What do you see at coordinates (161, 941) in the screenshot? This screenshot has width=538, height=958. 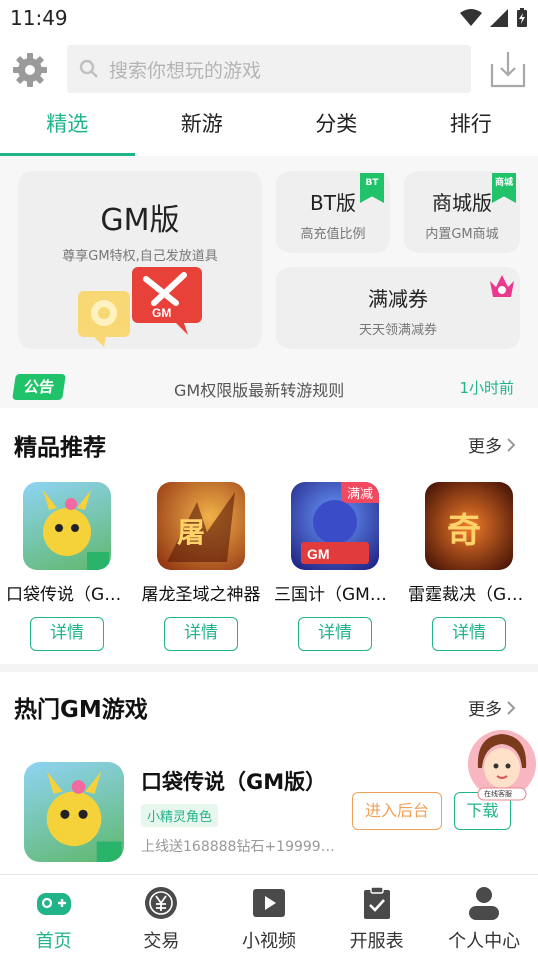 I see `nav-label: 交易` at bounding box center [161, 941].